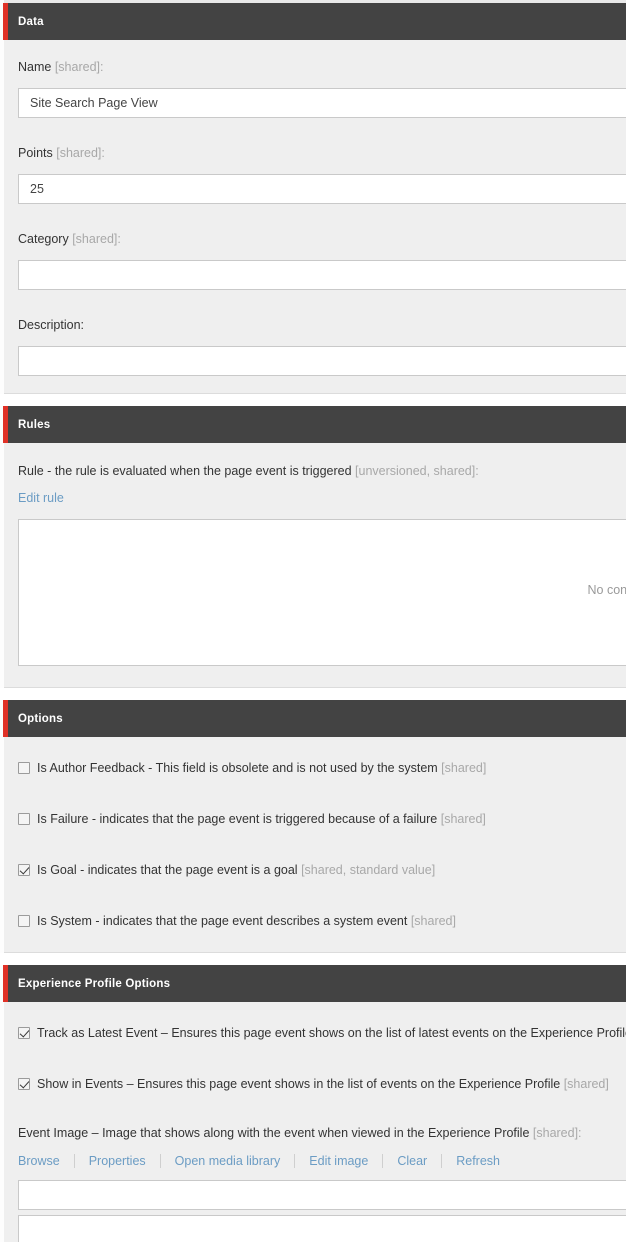 The image size is (626, 1242). I want to click on checkbox-show-in-events, so click(24, 1084).